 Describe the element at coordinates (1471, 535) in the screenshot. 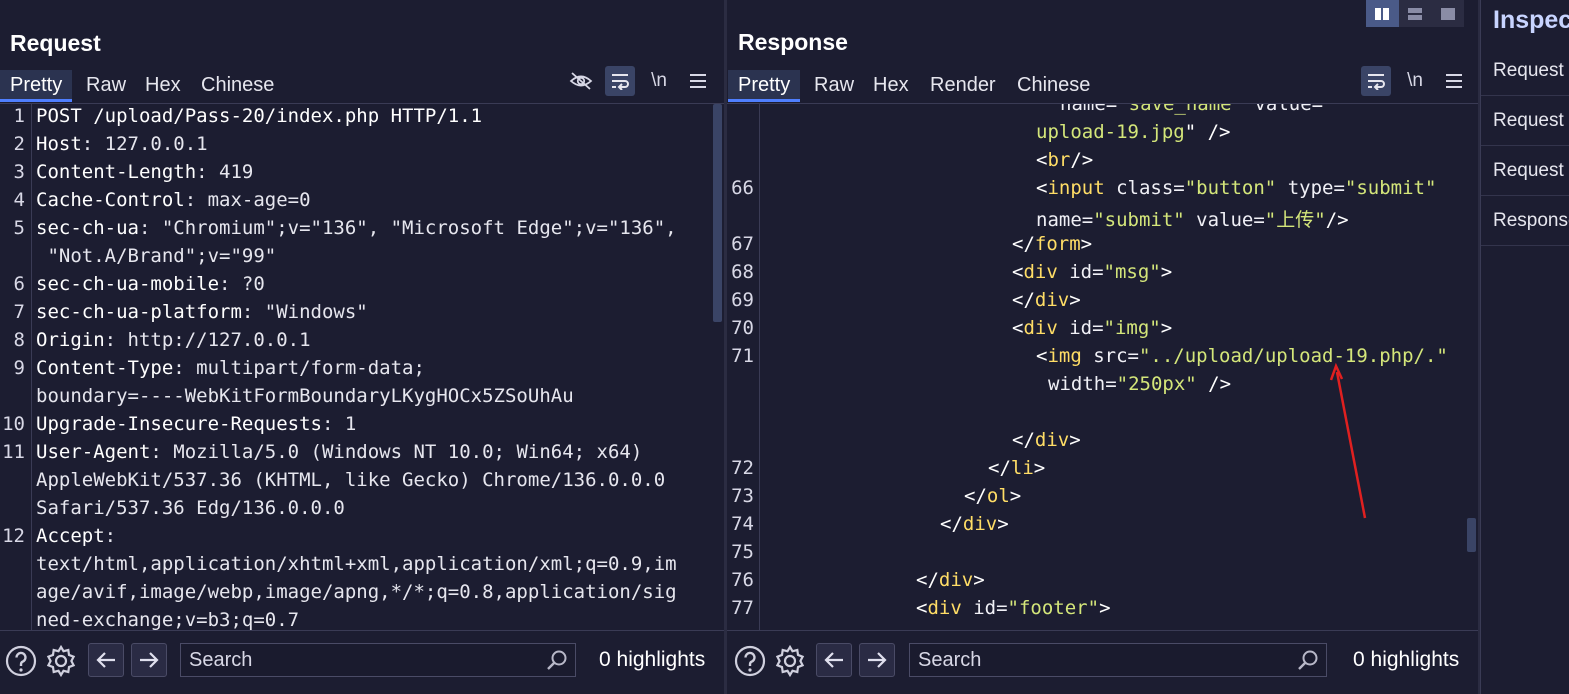

I see `response-scrollbar` at that location.